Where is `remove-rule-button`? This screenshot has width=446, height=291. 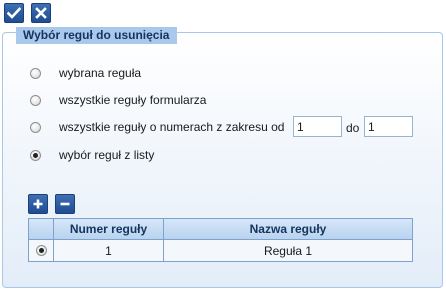
remove-rule-button is located at coordinates (65, 204).